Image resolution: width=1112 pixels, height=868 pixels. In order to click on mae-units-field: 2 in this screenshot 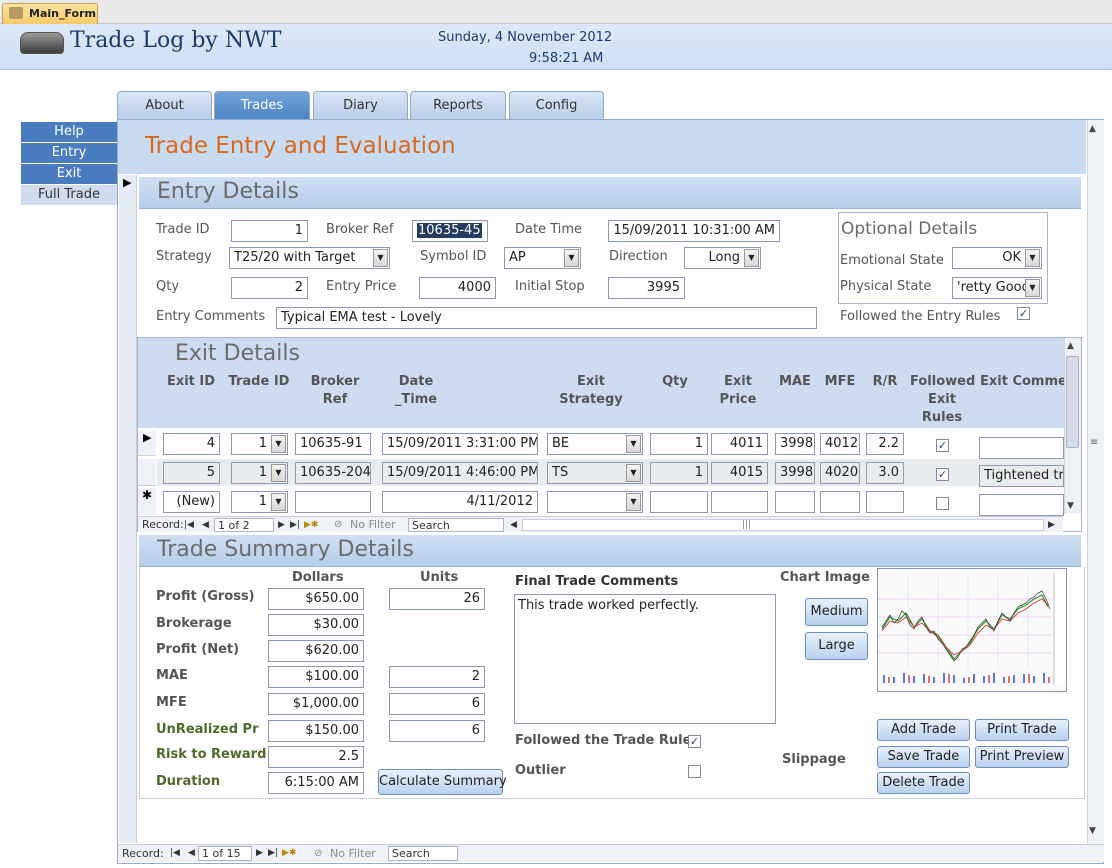, I will do `click(437, 677)`.